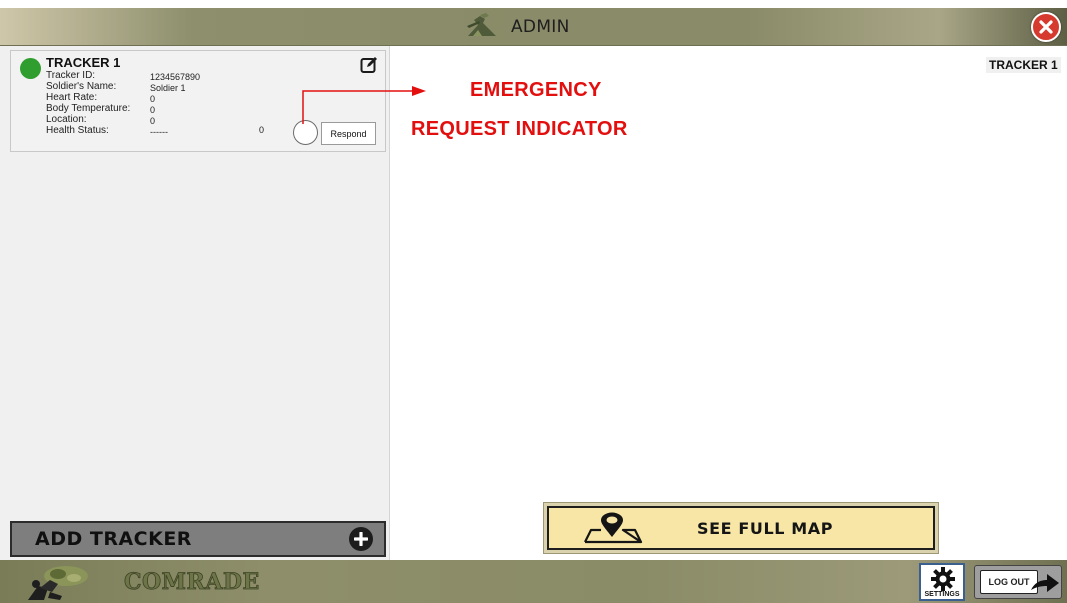 The image size is (1067, 603). Describe the element at coordinates (83, 62) in the screenshot. I see `tracker-title: TRACKER 1` at that location.